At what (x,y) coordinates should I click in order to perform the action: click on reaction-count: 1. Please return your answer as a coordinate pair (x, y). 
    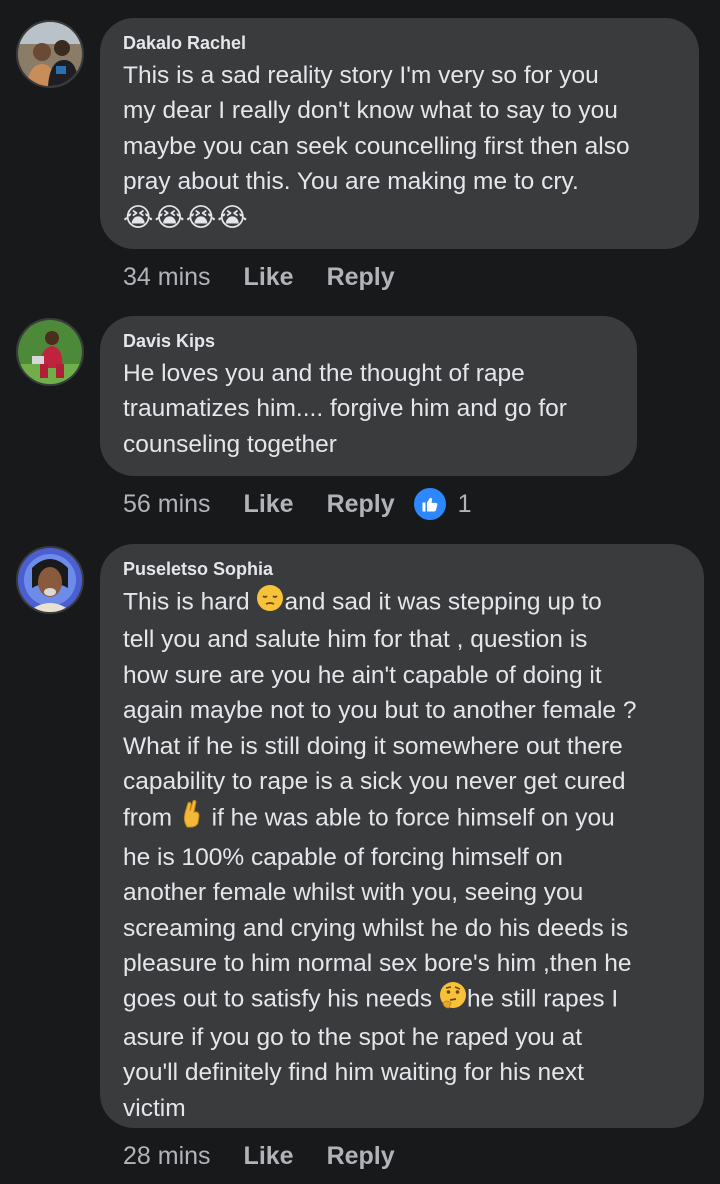
    Looking at the image, I should click on (464, 503).